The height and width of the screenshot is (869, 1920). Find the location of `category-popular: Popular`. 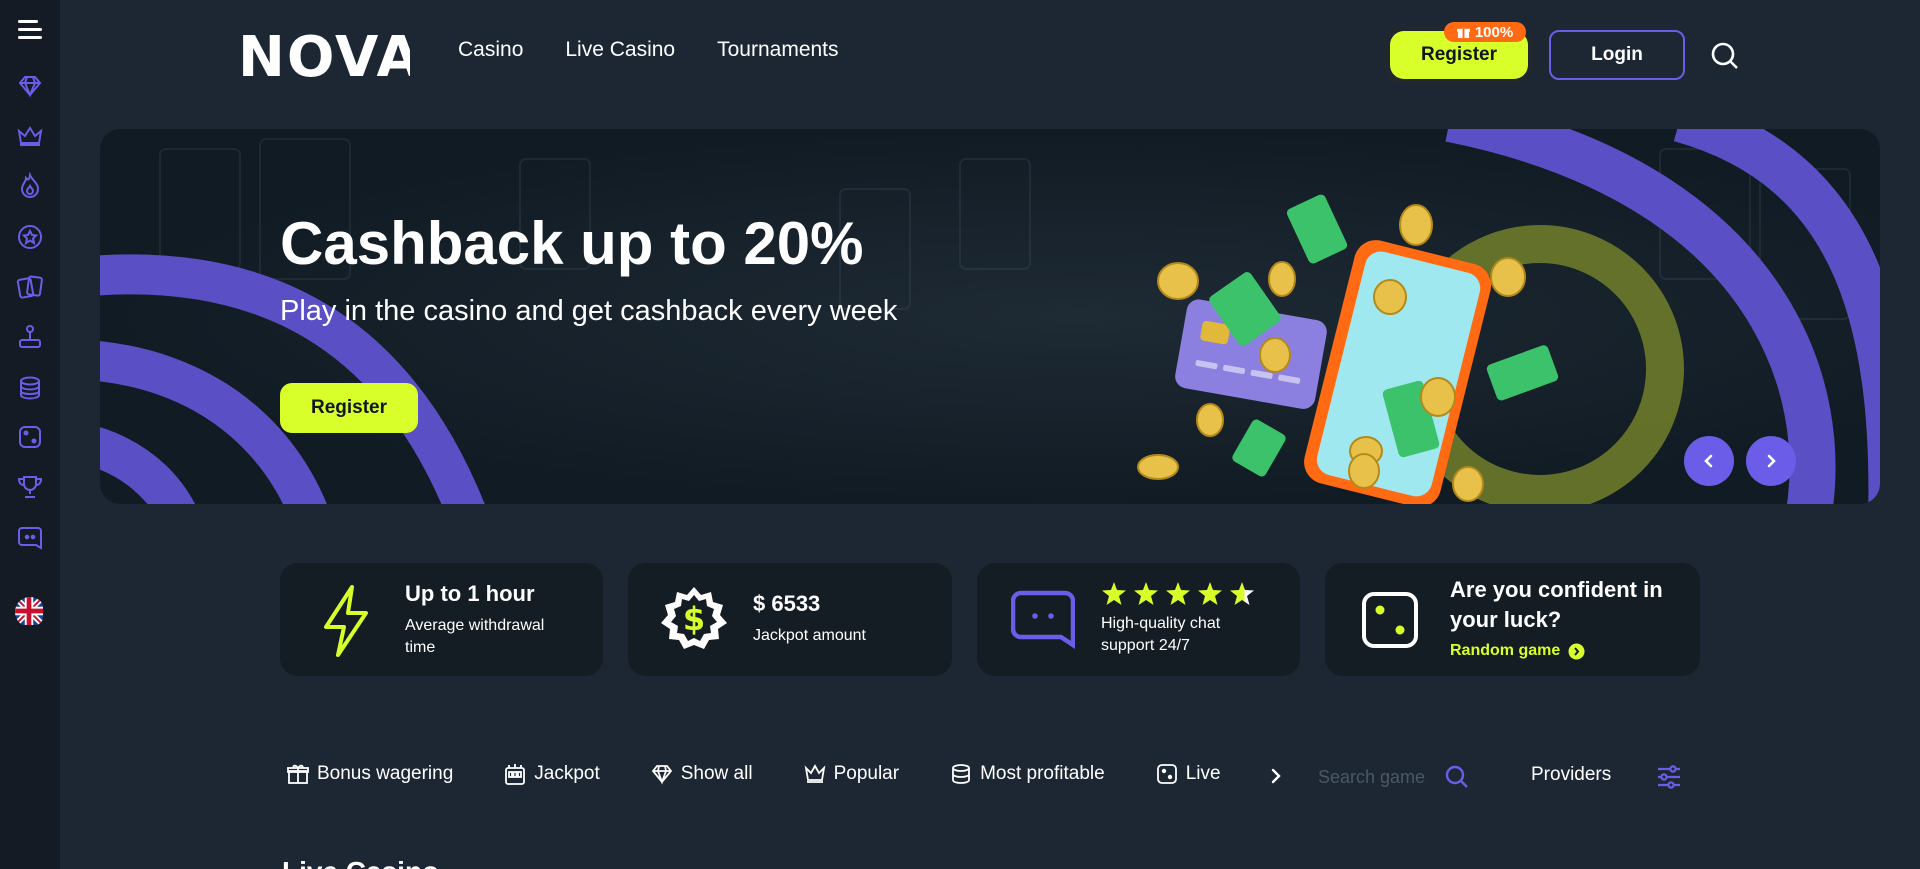

category-popular: Popular is located at coordinates (851, 774).